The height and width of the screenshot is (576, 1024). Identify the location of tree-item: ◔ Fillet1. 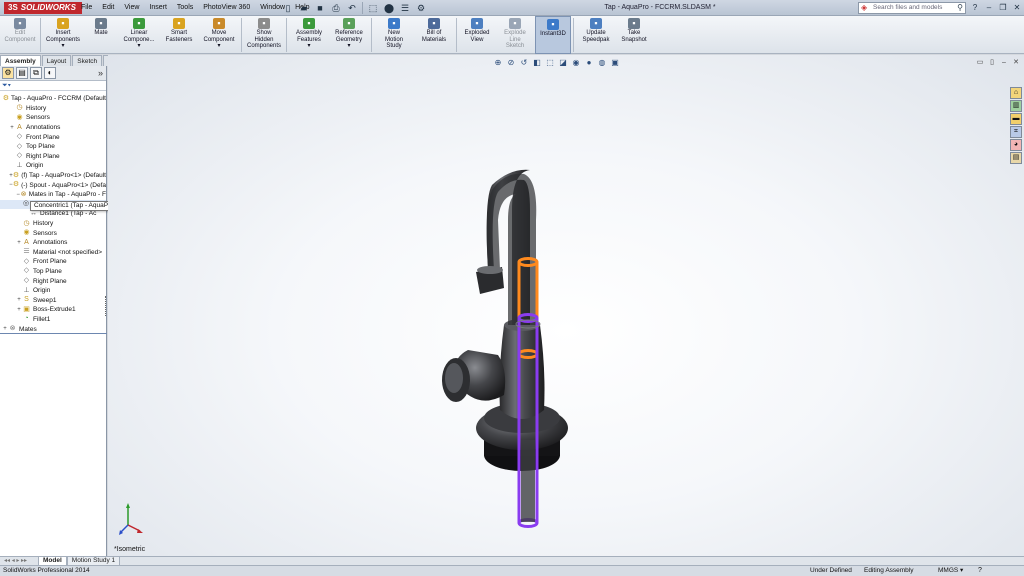
(53, 320).